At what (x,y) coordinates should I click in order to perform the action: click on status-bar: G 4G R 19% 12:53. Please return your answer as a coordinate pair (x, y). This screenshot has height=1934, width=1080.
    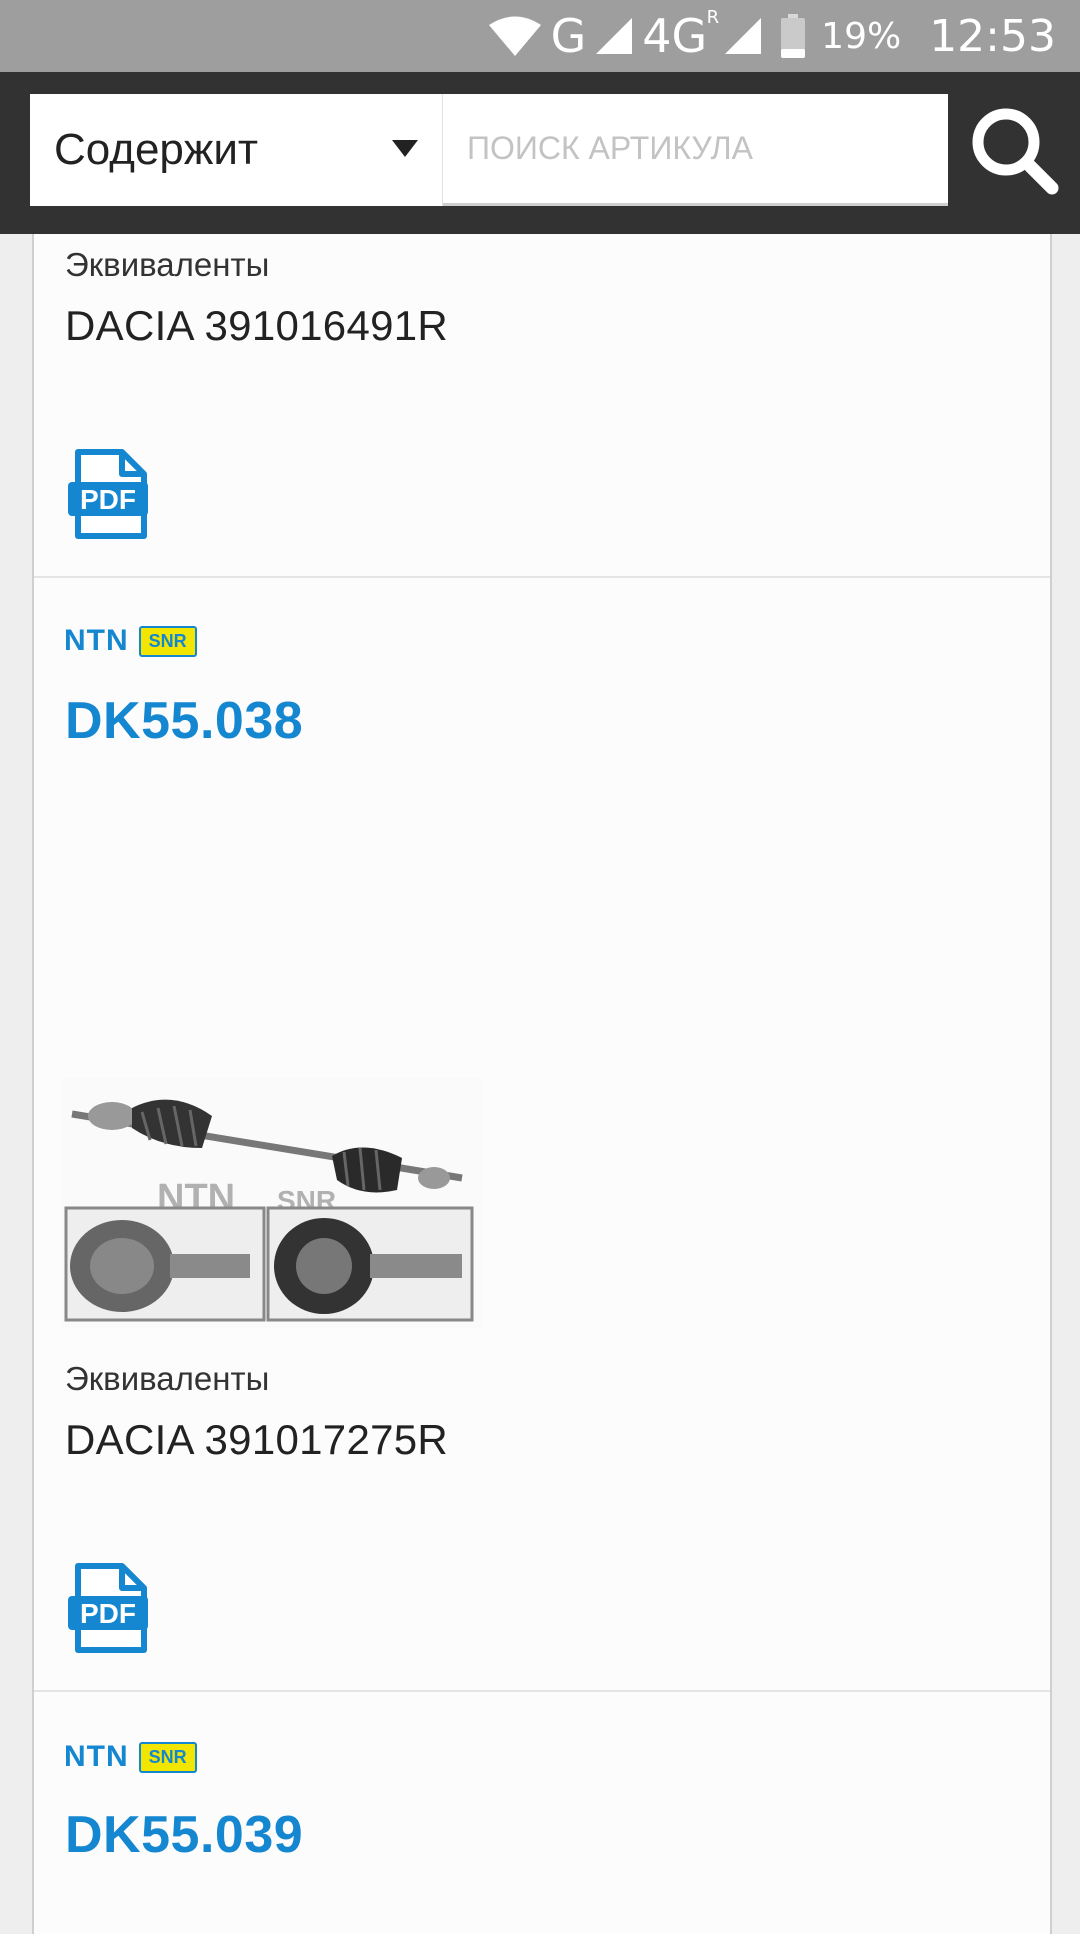
    Looking at the image, I should click on (540, 36).